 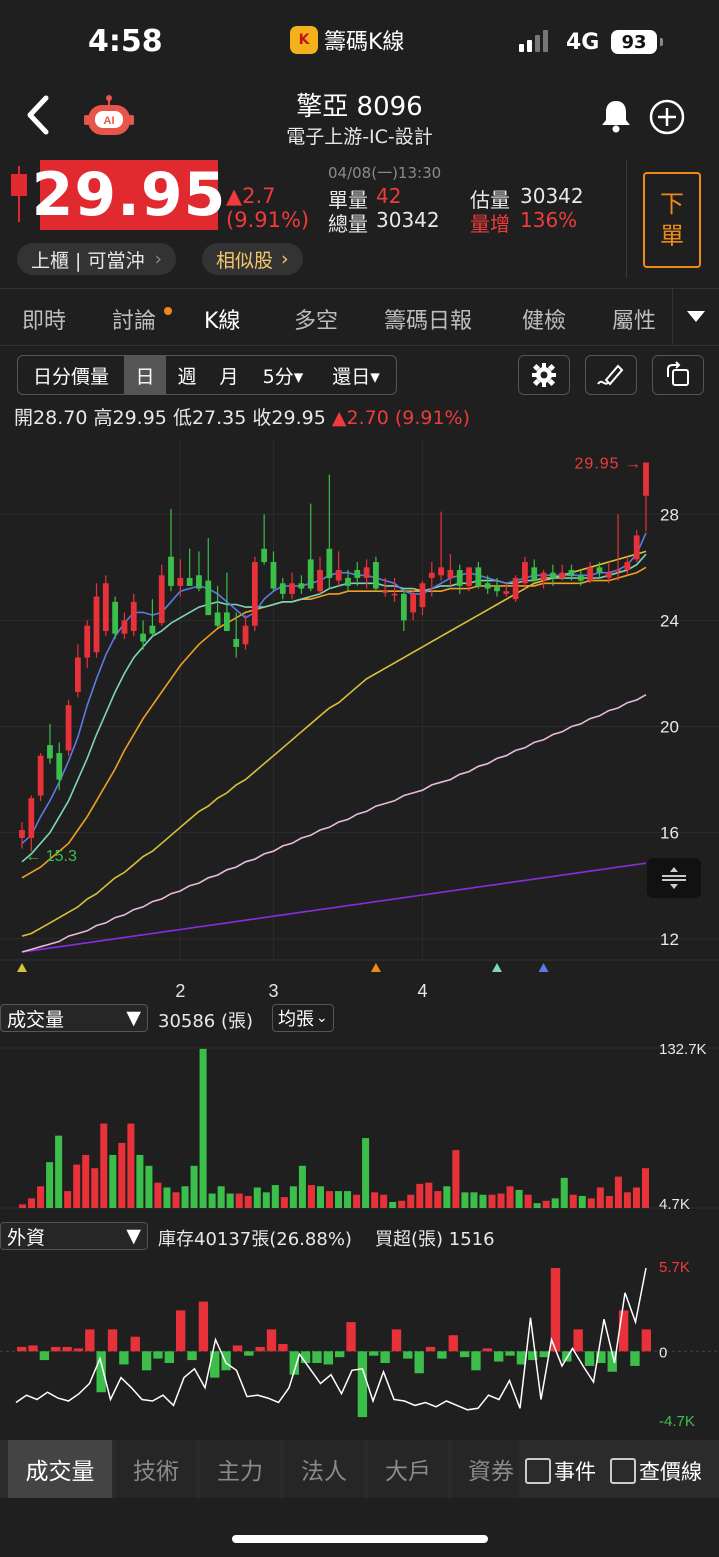 What do you see at coordinates (229, 375) in the screenshot?
I see `period-month: 月` at bounding box center [229, 375].